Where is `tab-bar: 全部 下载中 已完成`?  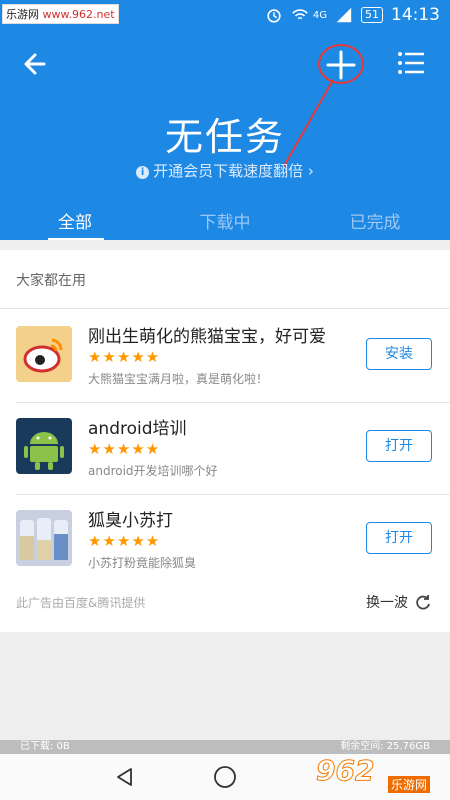
tab-bar: 全部 下载中 已完成 is located at coordinates (225, 222).